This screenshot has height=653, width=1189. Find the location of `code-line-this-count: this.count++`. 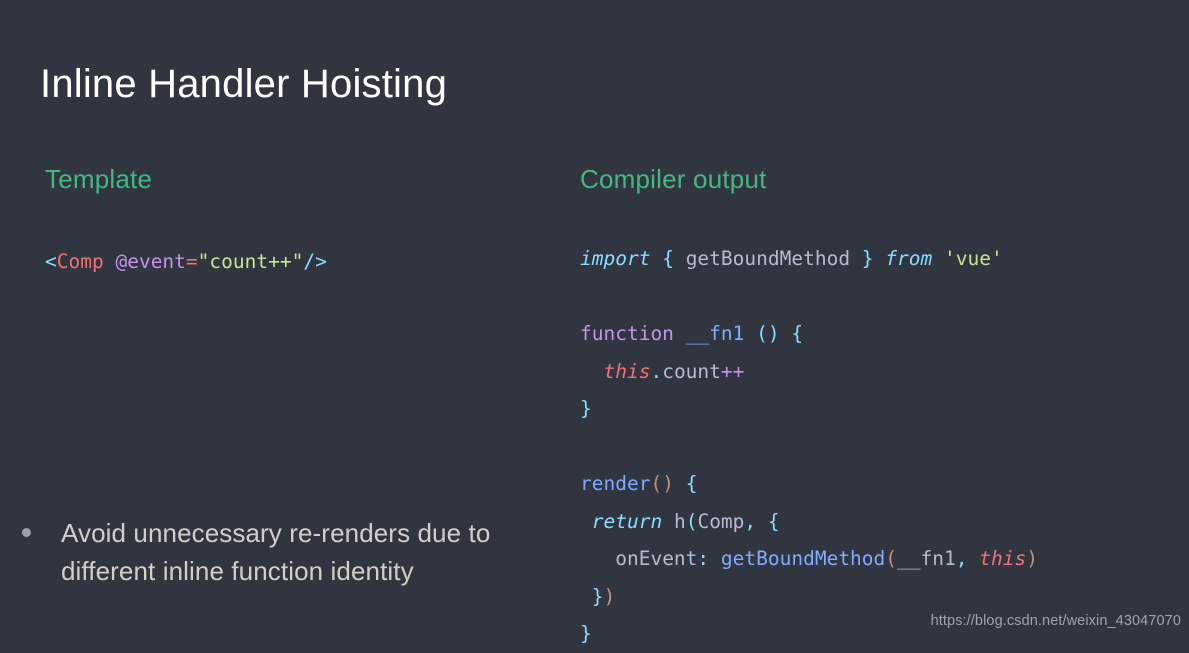

code-line-this-count: this.count++ is located at coordinates (880, 372).